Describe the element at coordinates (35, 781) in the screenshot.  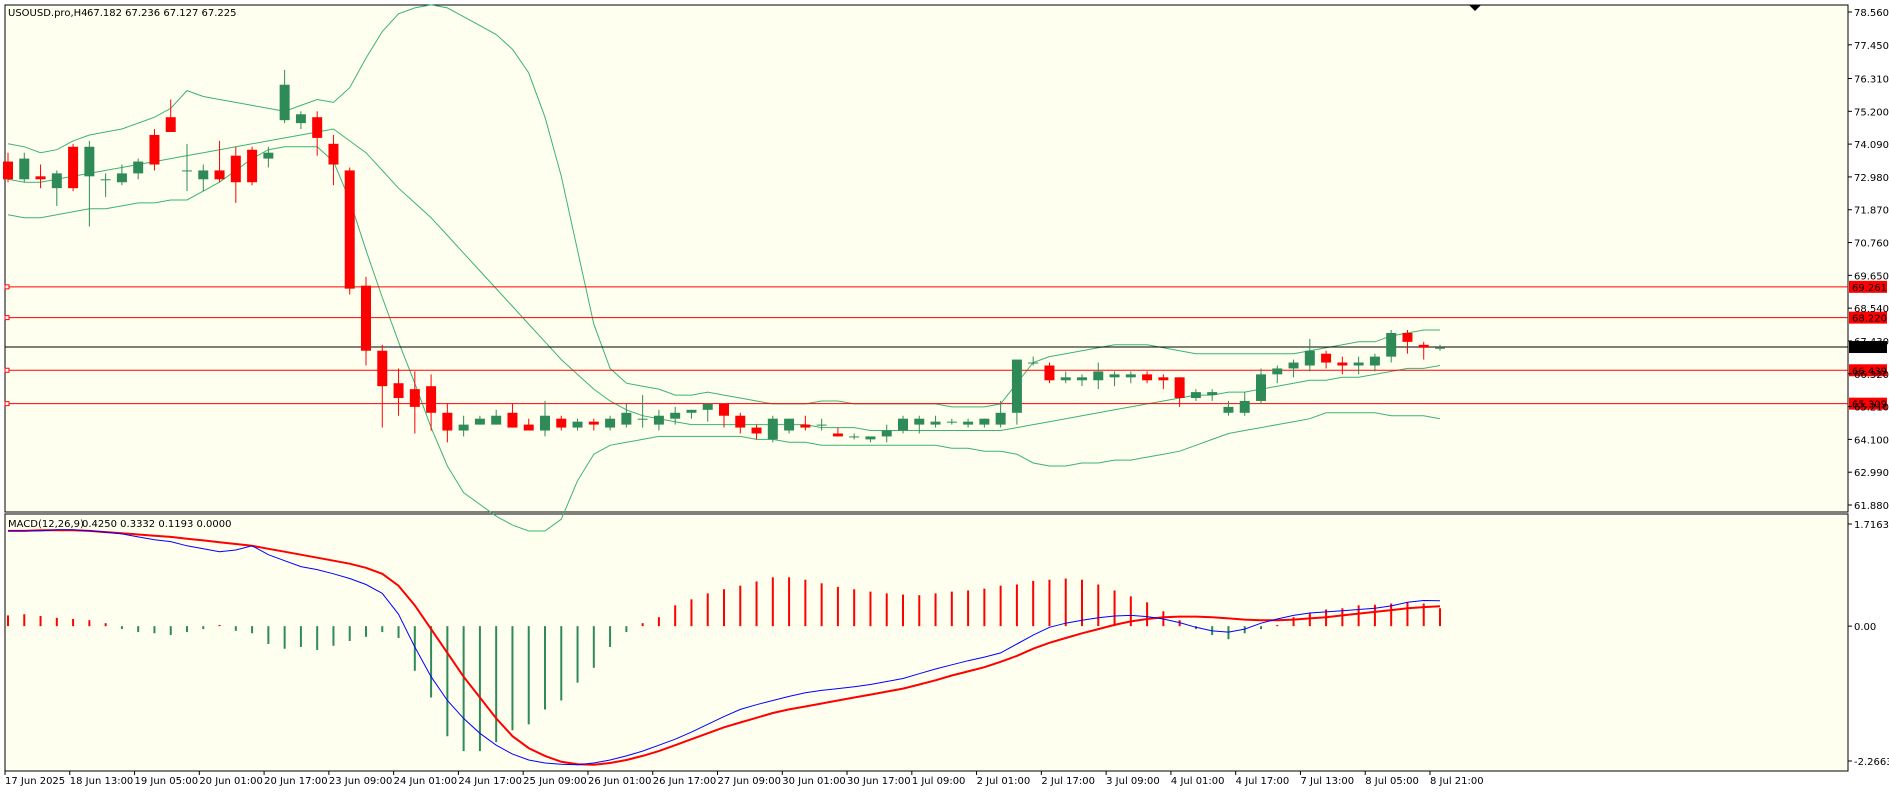
I see `time-tick-label: 17 Jun 2025` at that location.